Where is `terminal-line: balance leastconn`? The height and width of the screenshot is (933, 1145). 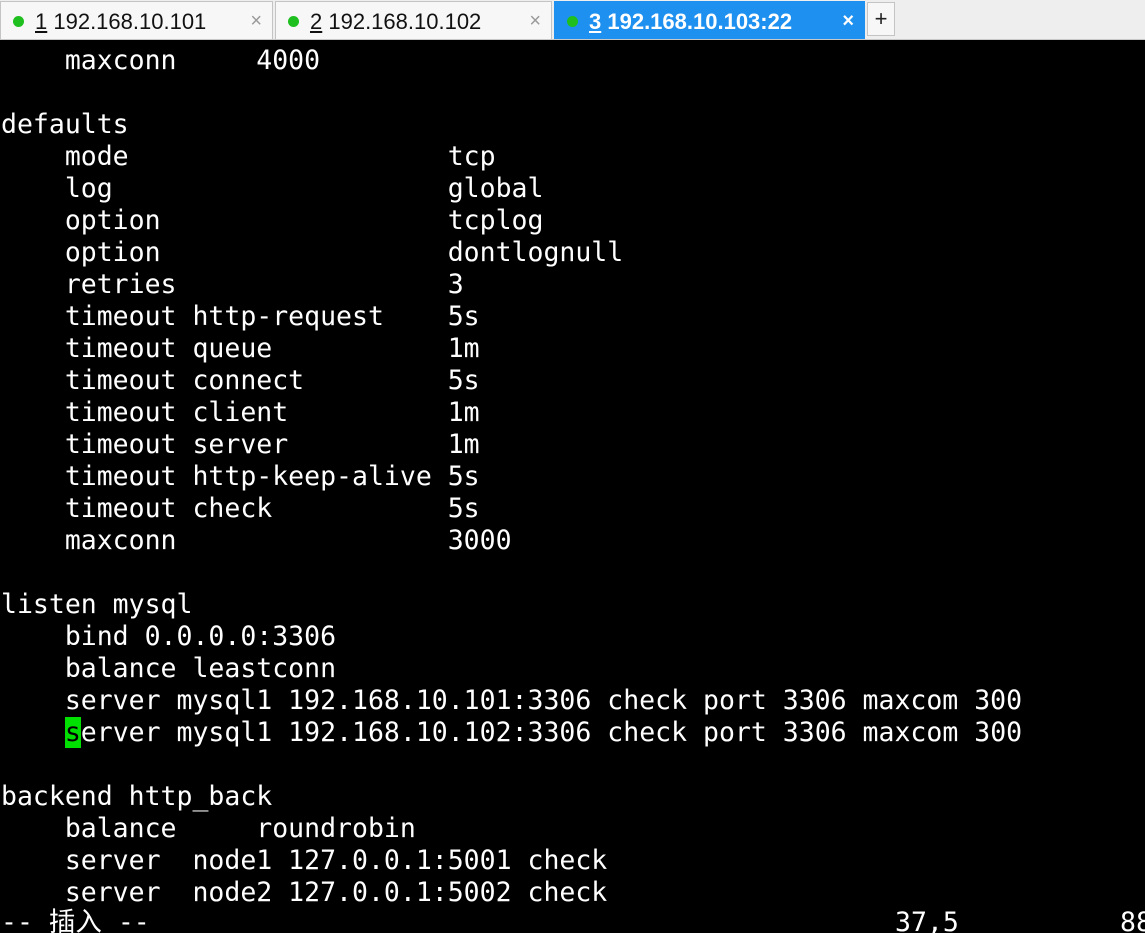 terminal-line: balance leastconn is located at coordinates (169, 668).